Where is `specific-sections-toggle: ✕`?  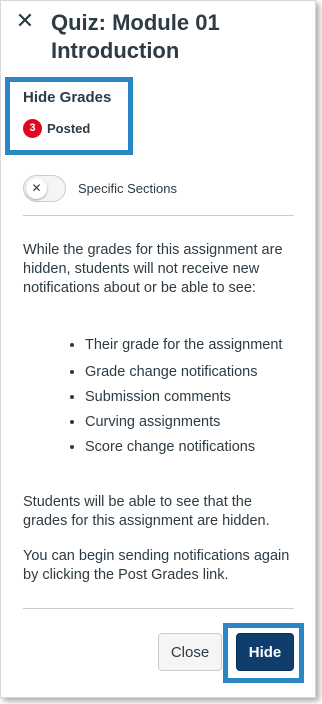 specific-sections-toggle: ✕ is located at coordinates (44, 188).